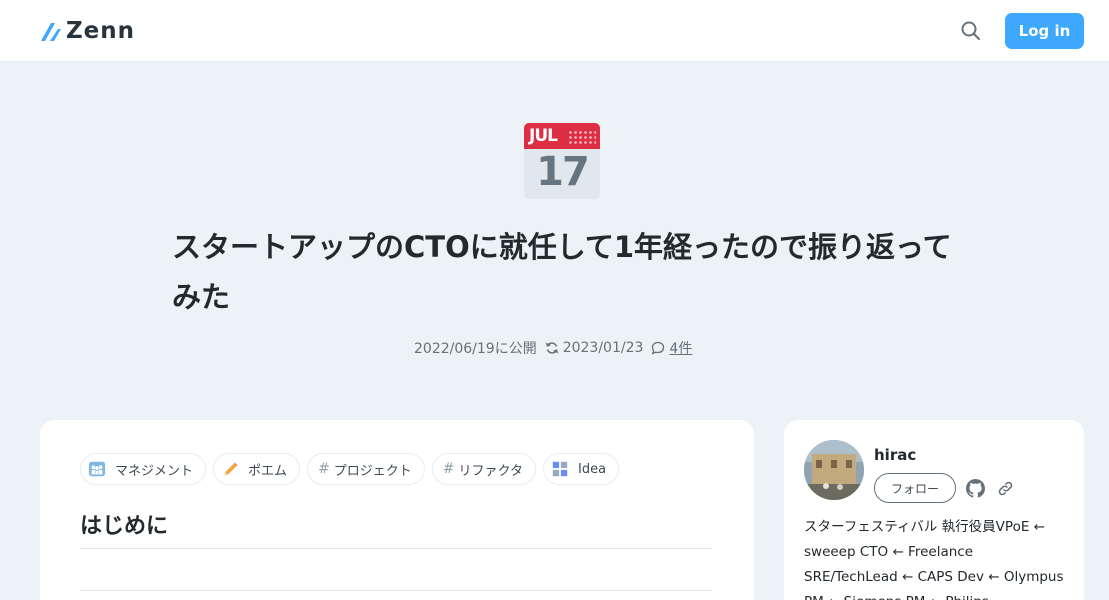  Describe the element at coordinates (592, 469) in the screenshot. I see `tag-label: Idea` at that location.